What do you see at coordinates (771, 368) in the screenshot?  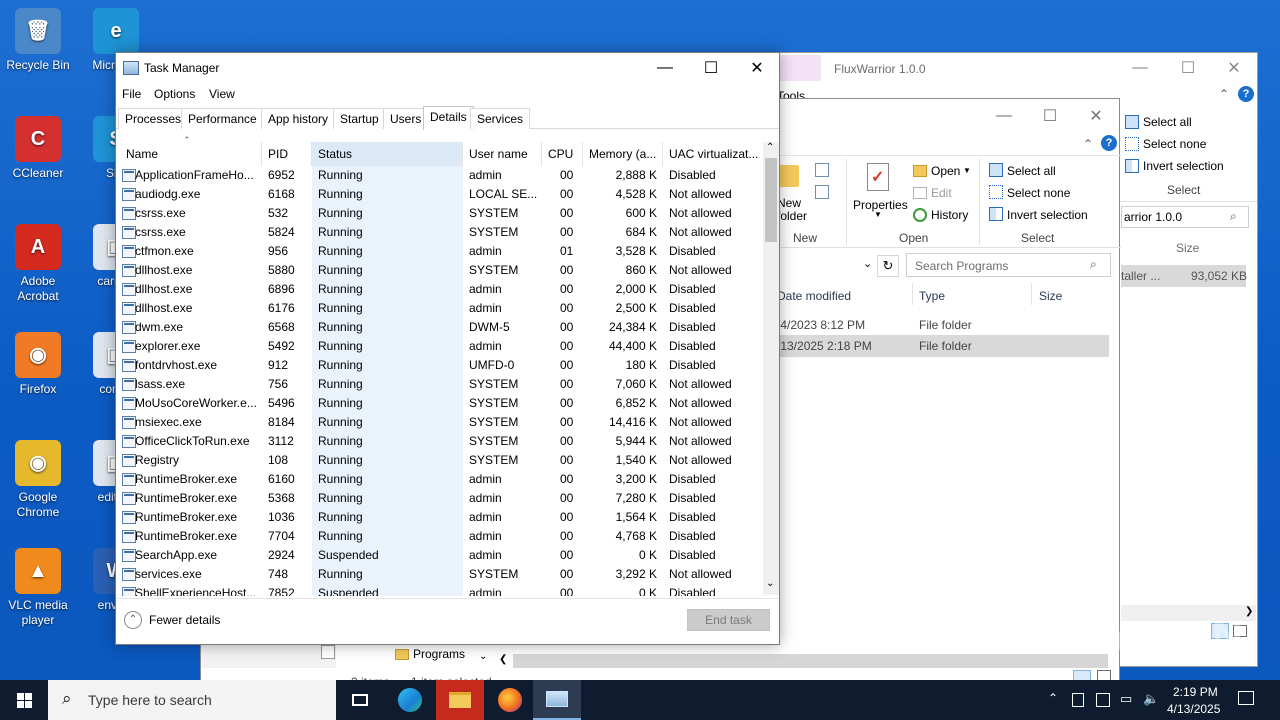 I see `vertical-scrollbar: ⌃ ⌄` at bounding box center [771, 368].